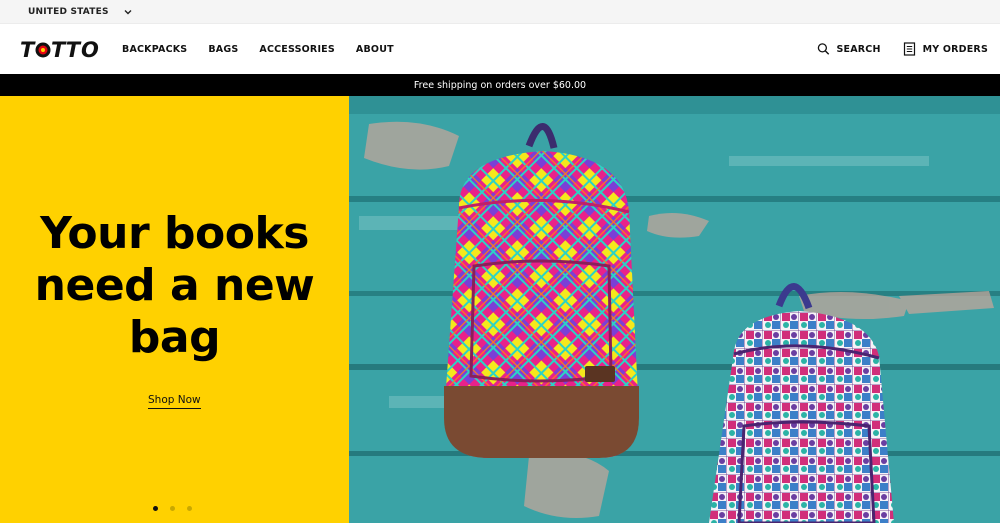  What do you see at coordinates (909, 49) in the screenshot?
I see `orders-icon` at bounding box center [909, 49].